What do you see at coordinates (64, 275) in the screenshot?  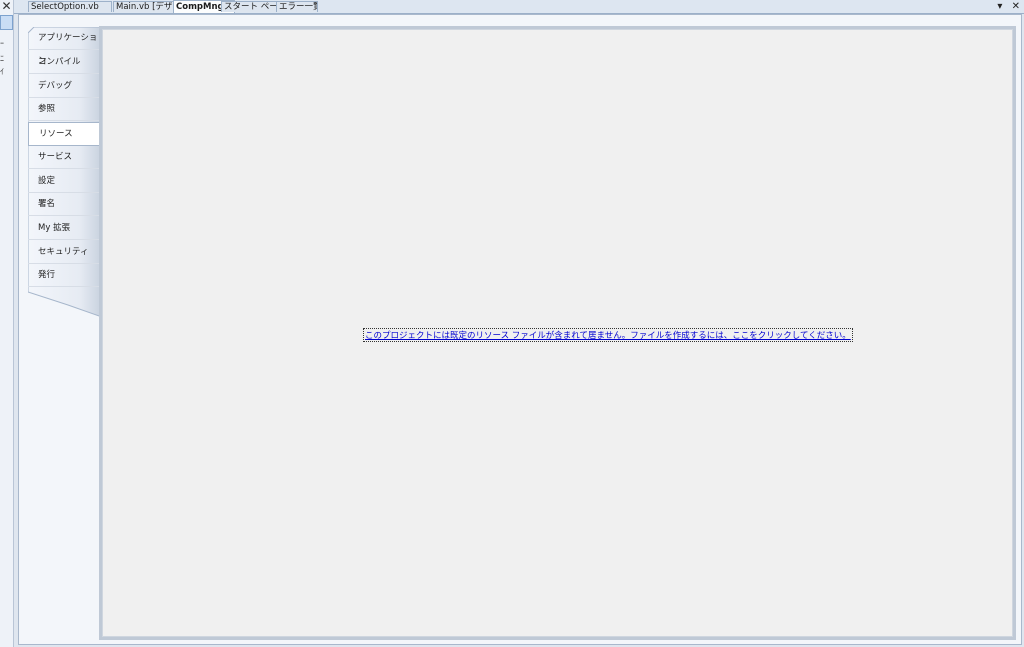 I see `sidebar-item-publish: 発行` at bounding box center [64, 275].